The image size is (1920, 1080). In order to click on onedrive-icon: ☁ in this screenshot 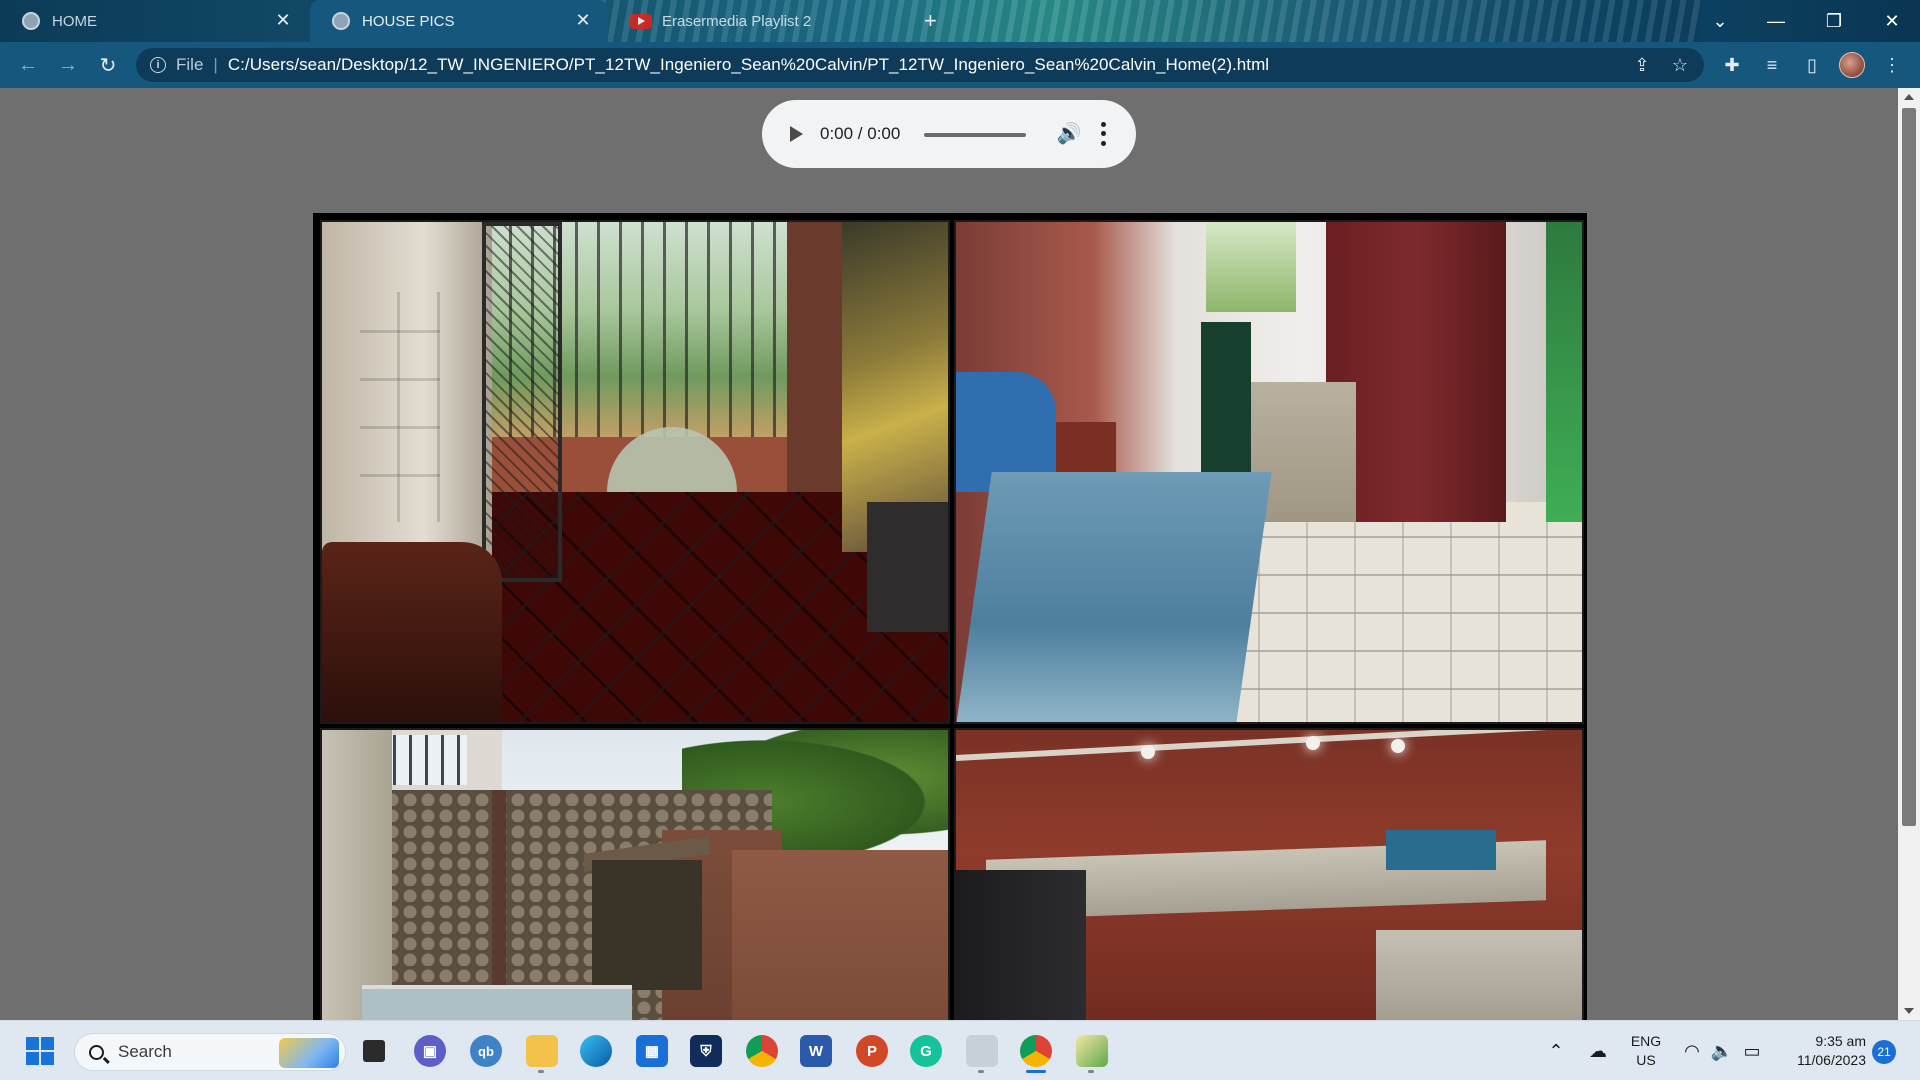, I will do `click(1598, 1051)`.